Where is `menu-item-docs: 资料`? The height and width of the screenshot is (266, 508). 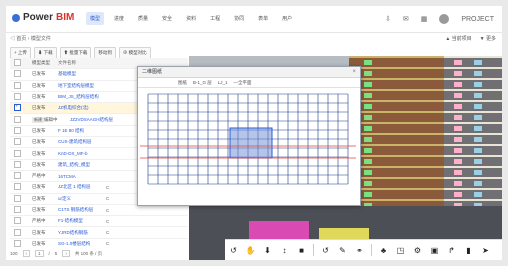
menu-item-docs: 资料 is located at coordinates (191, 18).